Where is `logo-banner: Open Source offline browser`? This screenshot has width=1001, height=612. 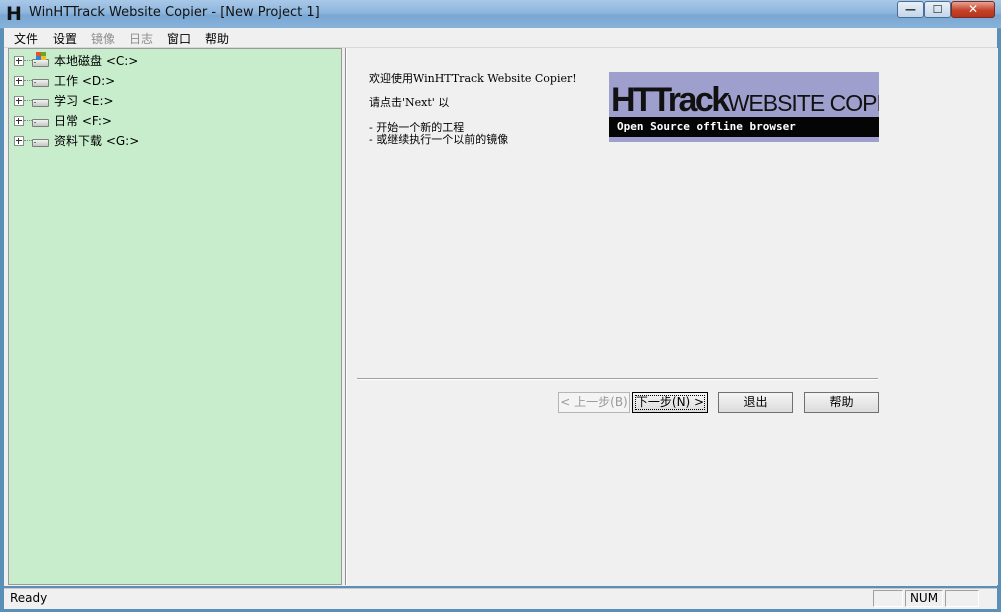
logo-banner: Open Source offline browser is located at coordinates (744, 127).